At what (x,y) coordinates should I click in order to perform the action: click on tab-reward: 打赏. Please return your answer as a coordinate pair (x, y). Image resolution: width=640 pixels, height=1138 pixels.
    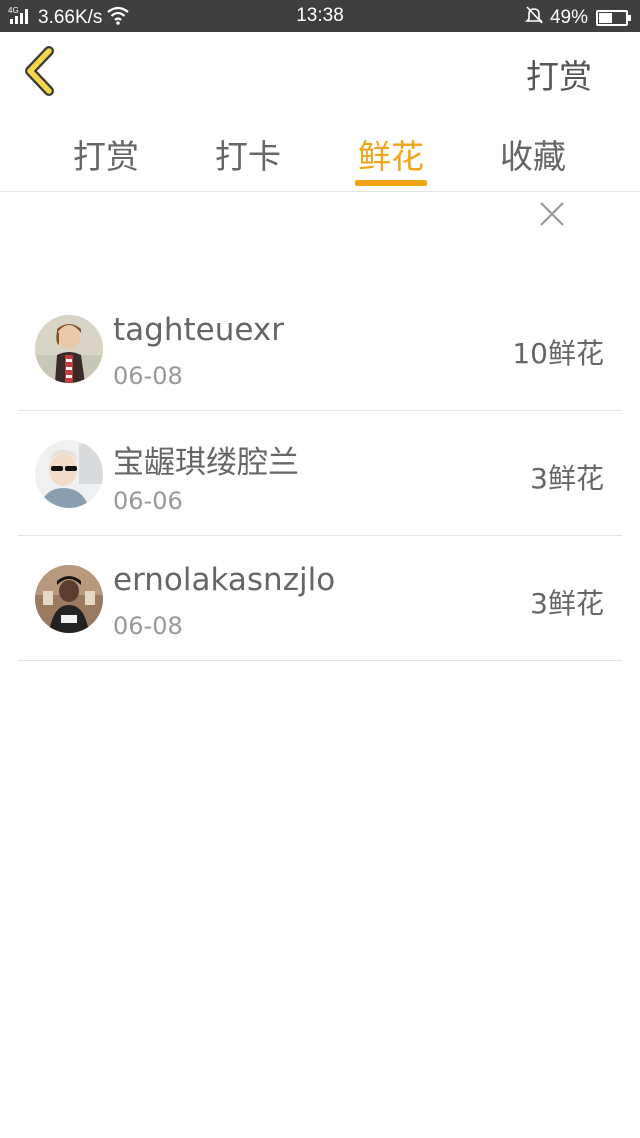
    Looking at the image, I should click on (106, 154).